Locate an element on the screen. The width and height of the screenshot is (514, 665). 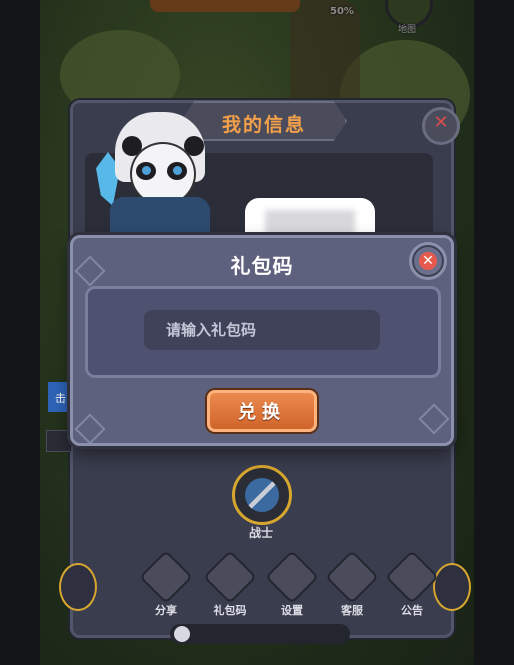
menu-label: 设置 is located at coordinates (292, 610).